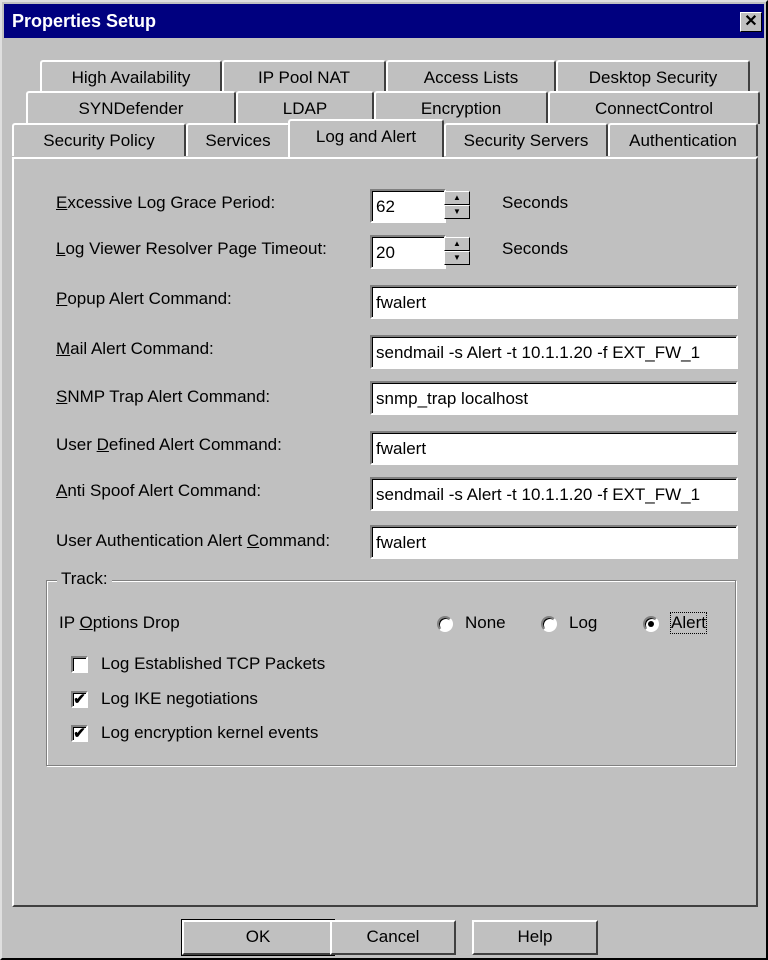 This screenshot has height=960, width=768. What do you see at coordinates (144, 298) in the screenshot?
I see `popup-alert-label: Popup Alert Command:` at bounding box center [144, 298].